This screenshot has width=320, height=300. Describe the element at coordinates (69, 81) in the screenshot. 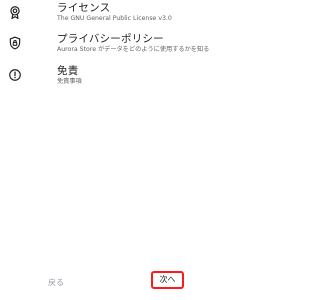

I see `disclaimer-subtitle: 免責事項` at that location.